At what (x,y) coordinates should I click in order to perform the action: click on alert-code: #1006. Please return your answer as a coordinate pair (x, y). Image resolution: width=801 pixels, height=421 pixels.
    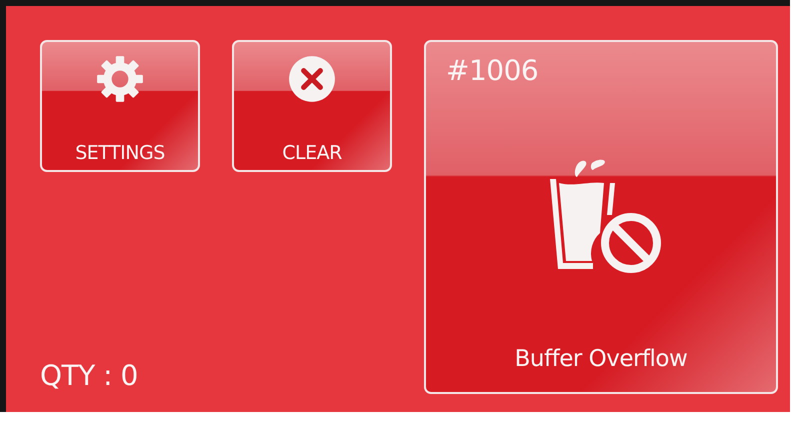
    Looking at the image, I should click on (492, 70).